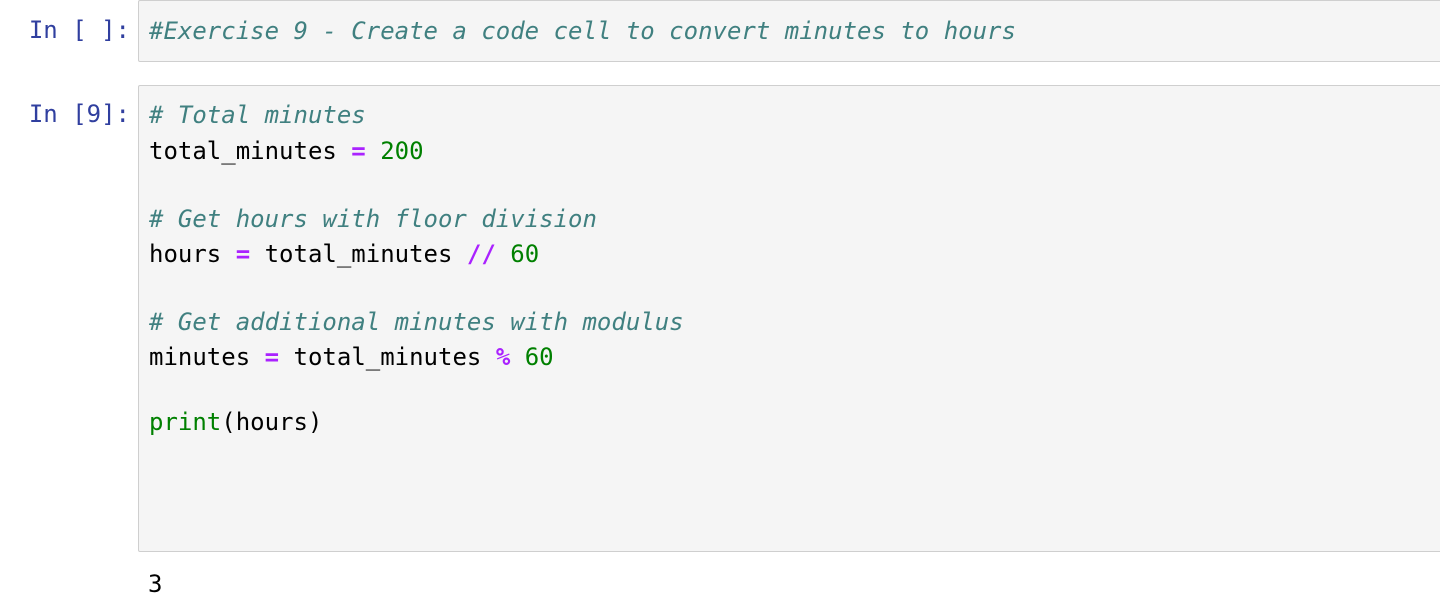 Image resolution: width=1440 pixels, height=602 pixels. Describe the element at coordinates (155, 584) in the screenshot. I see `cell-2-output: 3` at that location.